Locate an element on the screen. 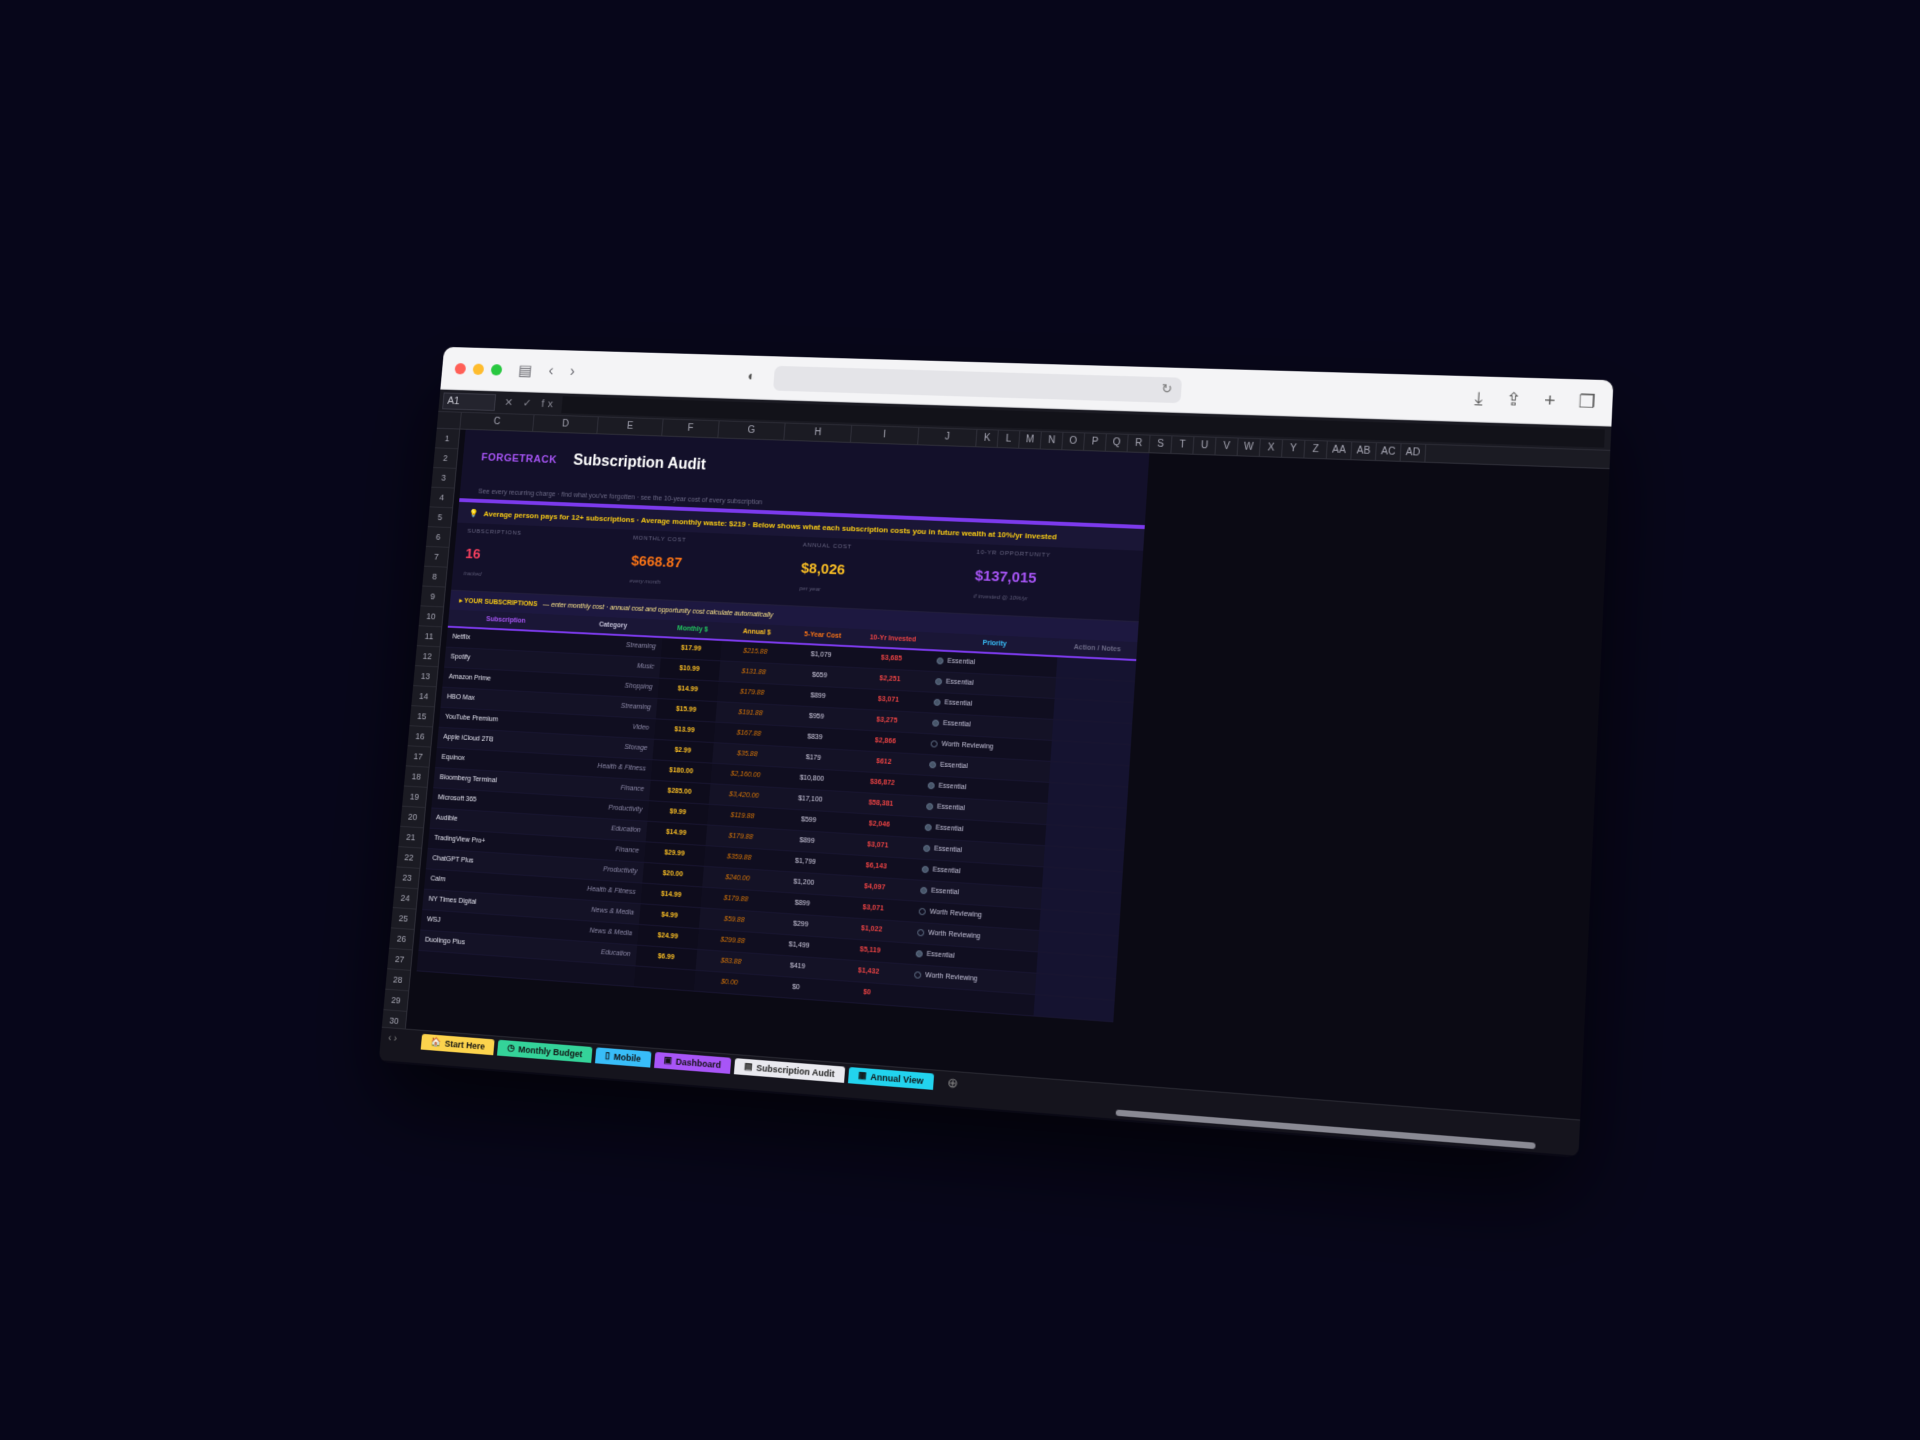 This screenshot has width=1920, height=1440. row-header: 17 is located at coordinates (418, 757).